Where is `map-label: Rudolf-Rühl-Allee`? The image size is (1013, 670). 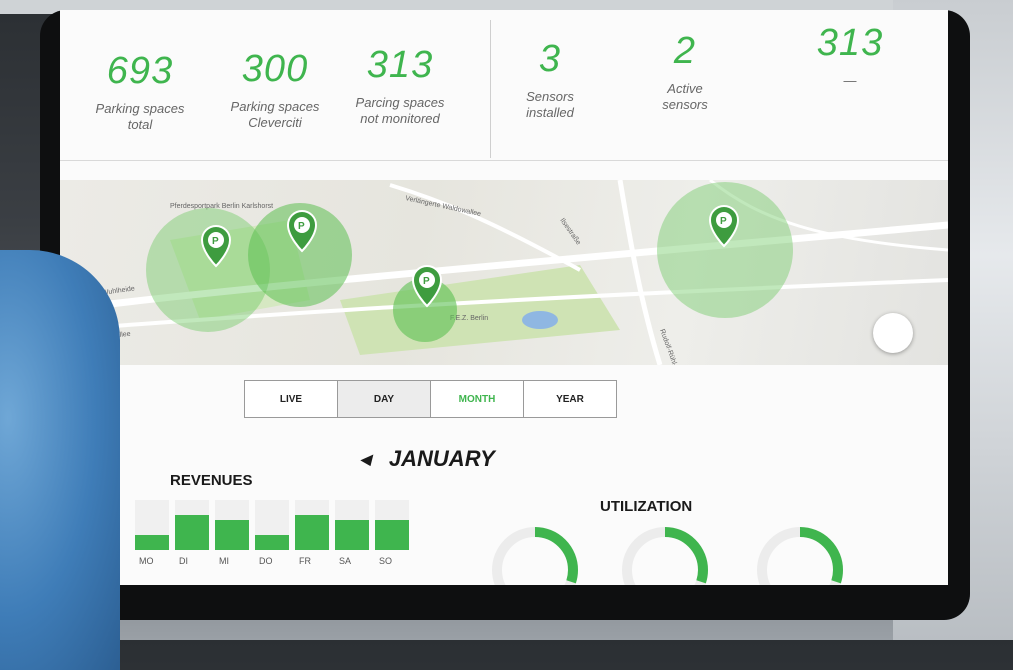 map-label: Rudolf-Rühl-Allee is located at coordinates (670, 346).